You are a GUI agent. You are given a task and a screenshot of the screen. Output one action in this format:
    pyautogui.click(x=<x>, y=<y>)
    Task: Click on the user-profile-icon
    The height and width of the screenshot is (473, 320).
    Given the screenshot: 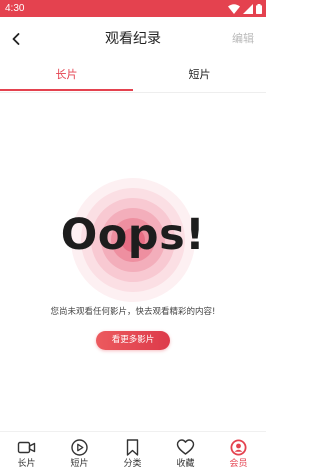 What is the action you would take?
    pyautogui.click(x=238, y=447)
    